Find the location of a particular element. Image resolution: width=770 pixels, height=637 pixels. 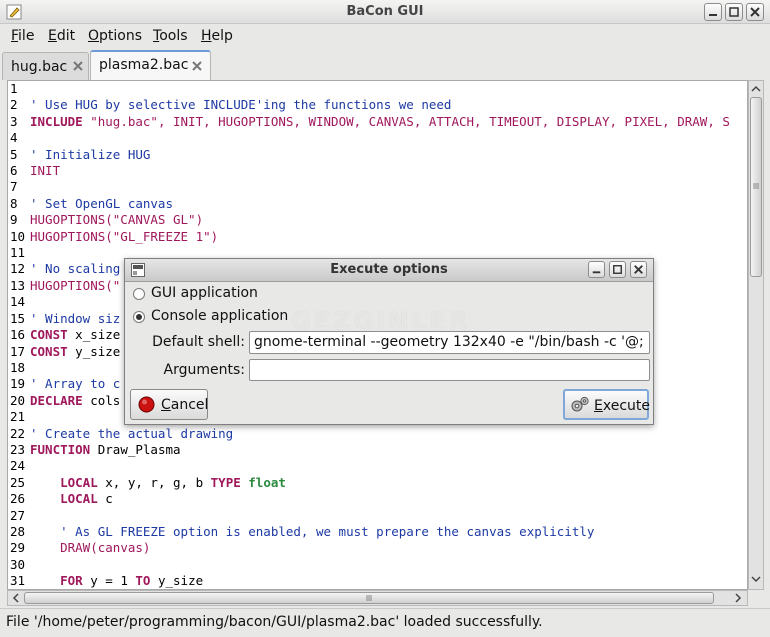

code-line: 23 FUNCTION Draw_Plasma is located at coordinates (369, 450).